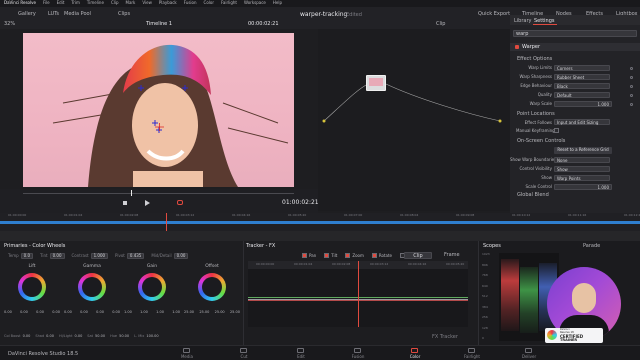 The image size is (640, 360). I want to click on wheel-offset: Offset 25.00 25.00 25.00 25.00, so click(212, 292).